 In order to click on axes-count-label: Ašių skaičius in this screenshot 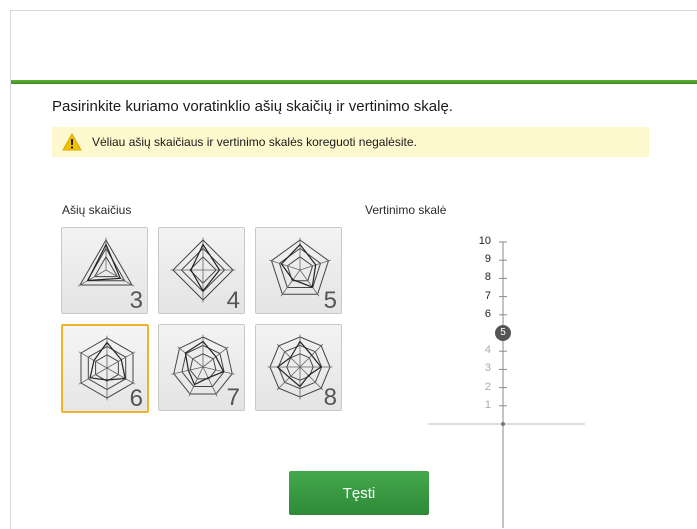, I will do `click(97, 210)`.